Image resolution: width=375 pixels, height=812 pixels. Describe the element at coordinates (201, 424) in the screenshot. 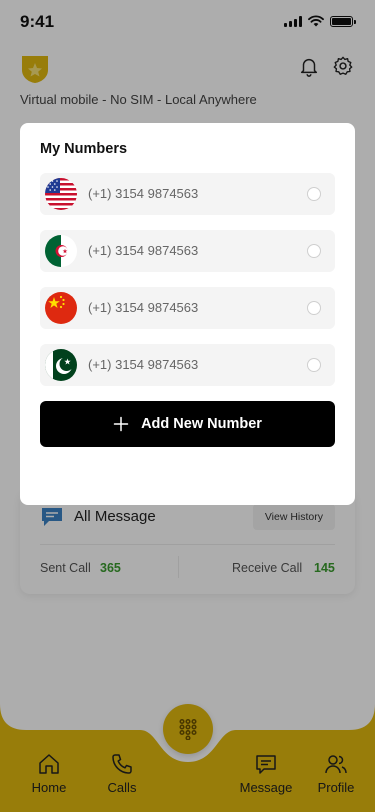

I see `add-new-number-label: Add New Number` at that location.